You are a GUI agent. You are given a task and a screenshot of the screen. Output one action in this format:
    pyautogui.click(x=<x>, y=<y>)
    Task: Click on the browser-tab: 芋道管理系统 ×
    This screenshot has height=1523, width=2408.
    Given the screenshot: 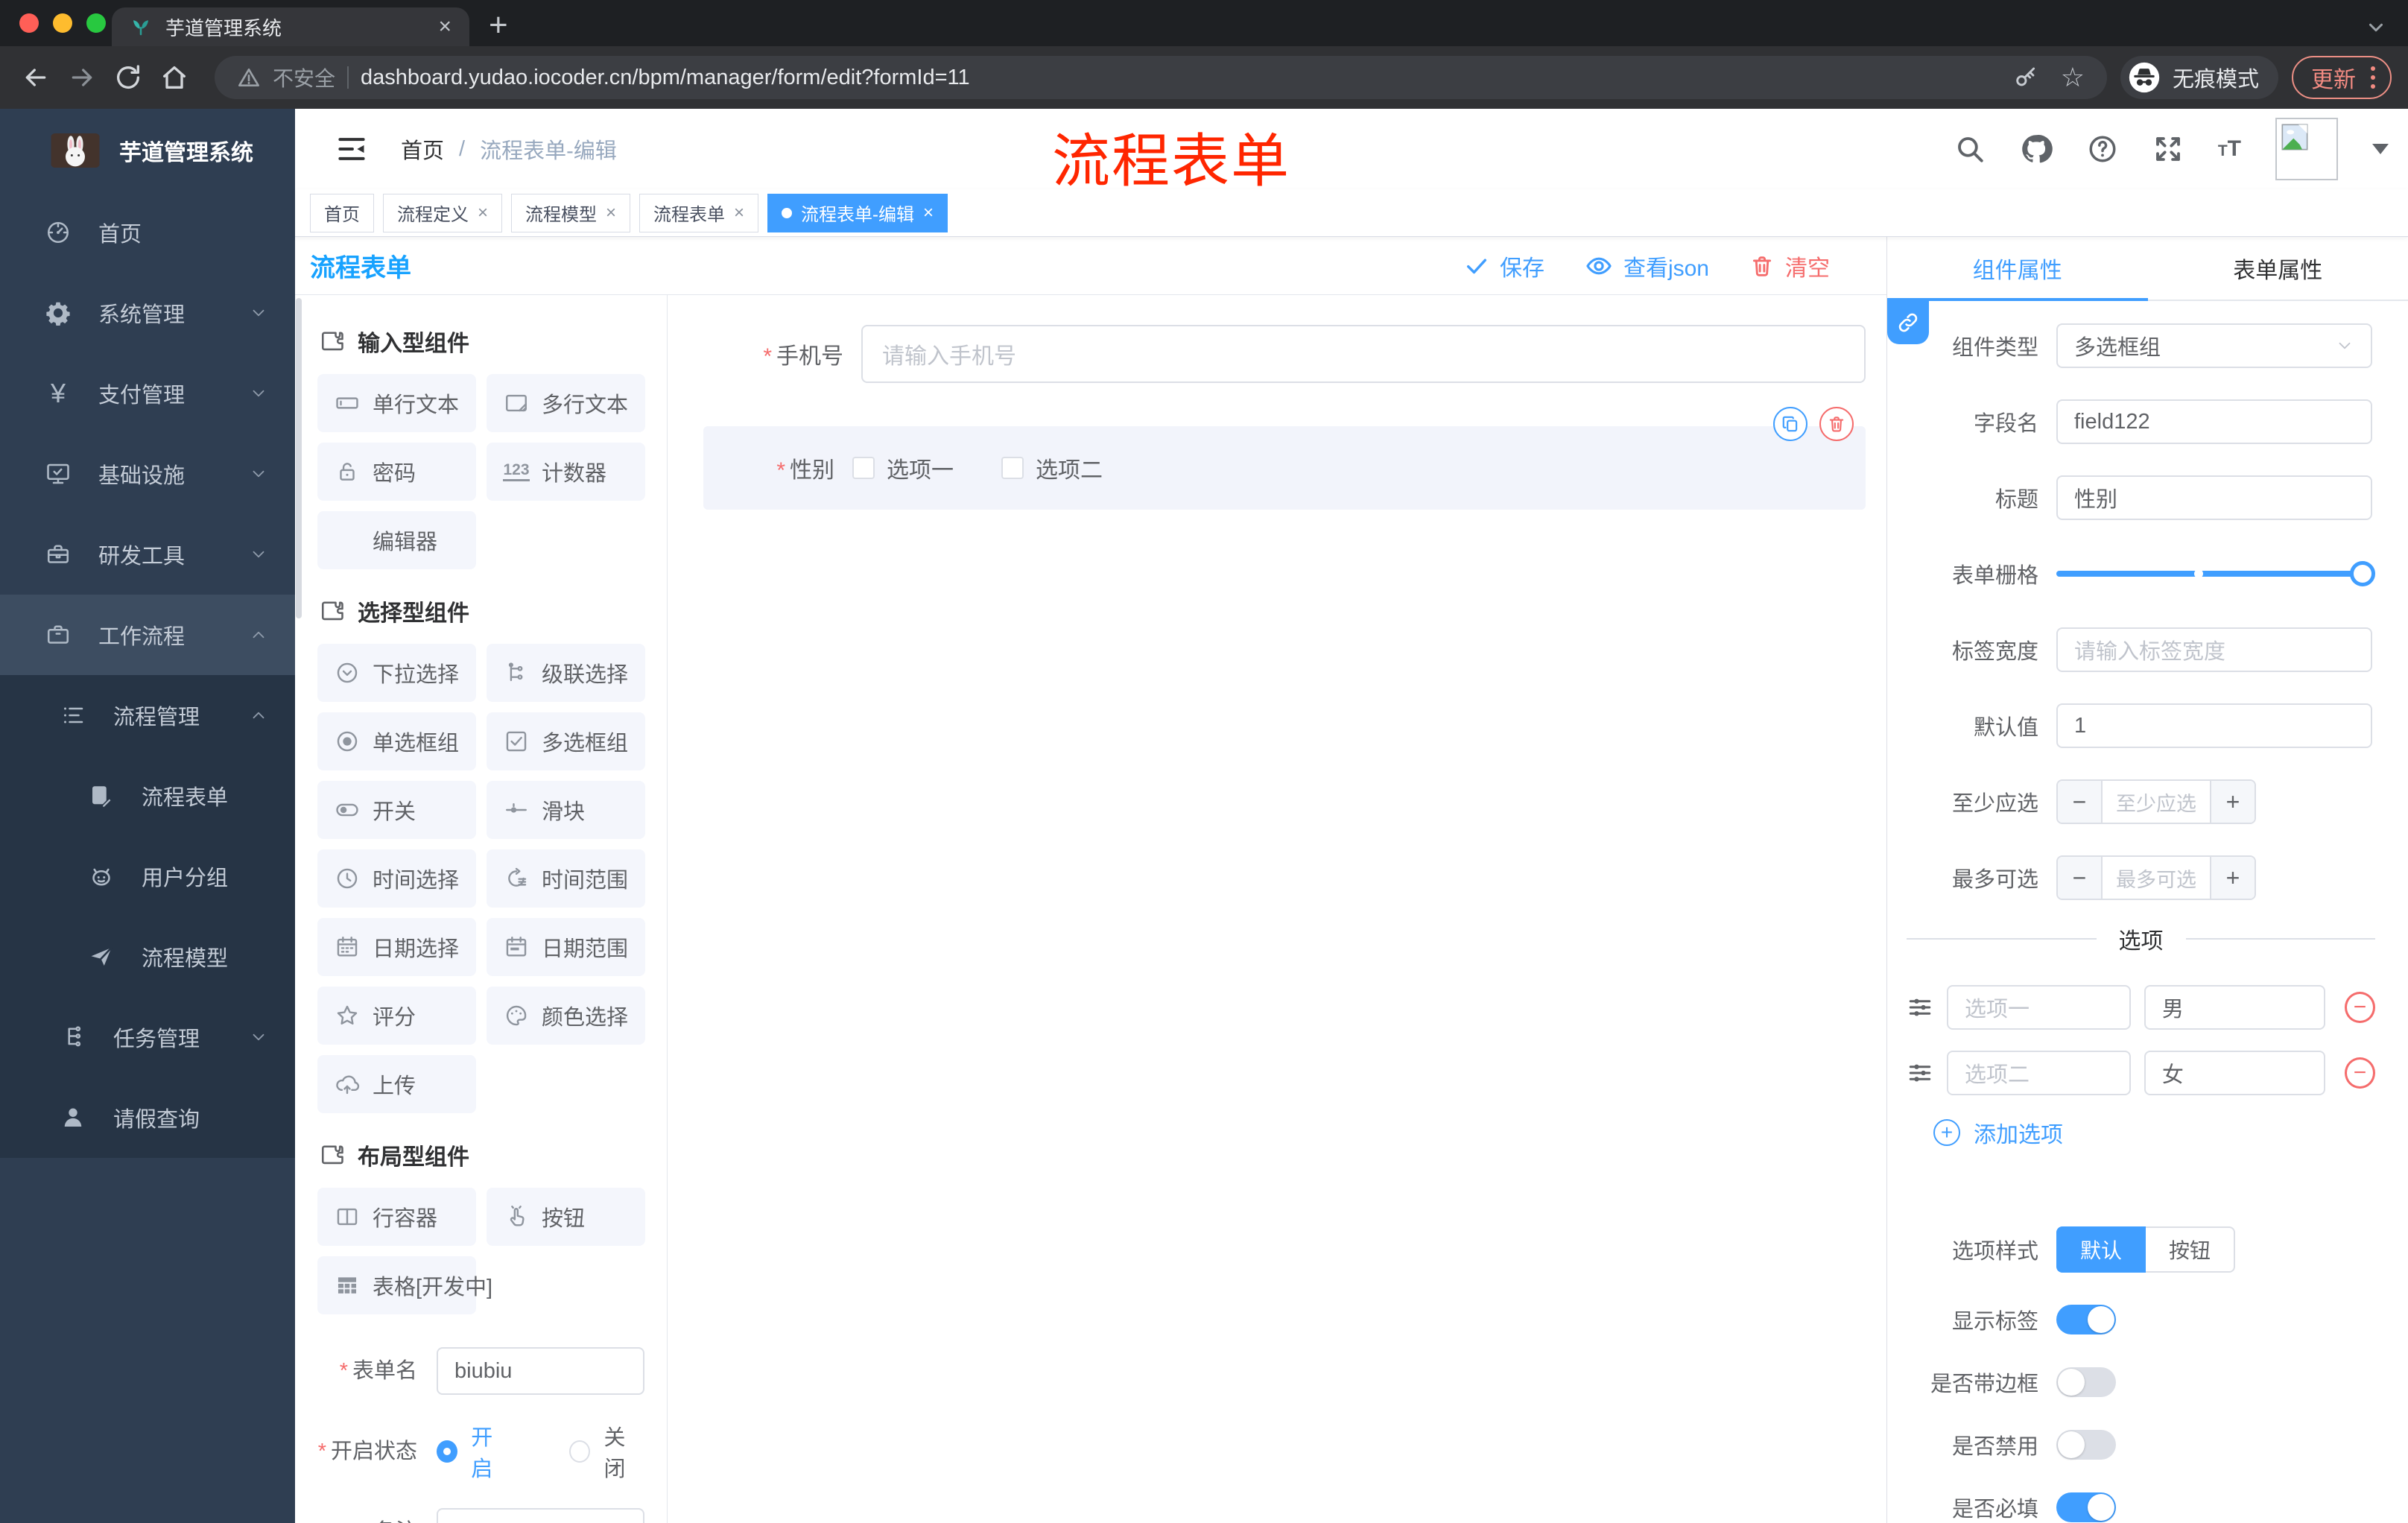 What is the action you would take?
    pyautogui.click(x=290, y=27)
    